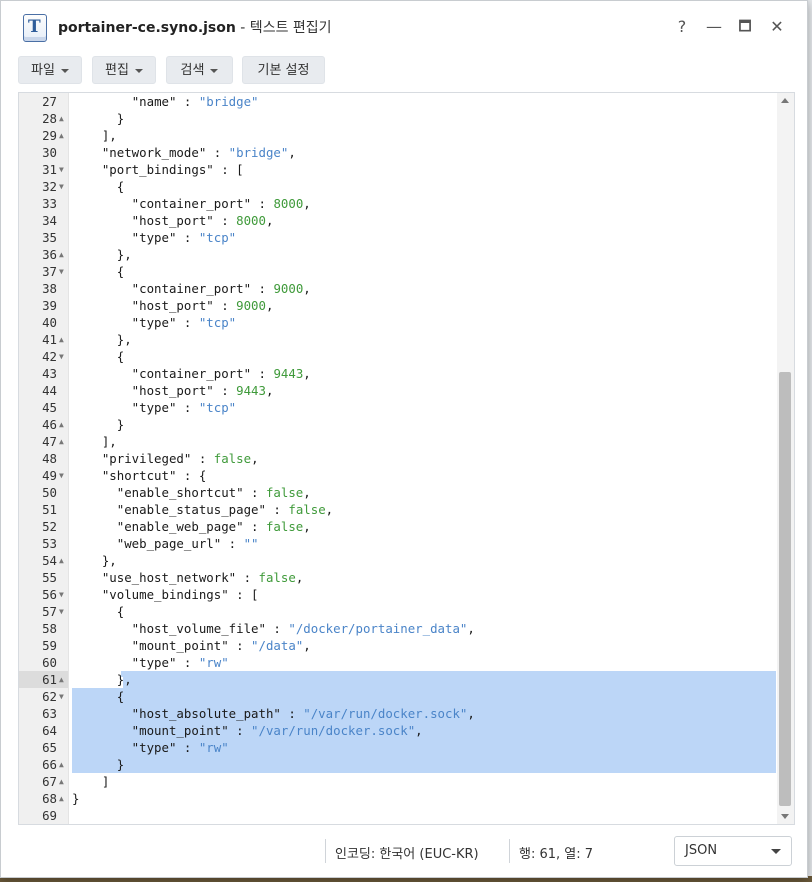  Describe the element at coordinates (714, 27) in the screenshot. I see `minimize-button: —` at that location.